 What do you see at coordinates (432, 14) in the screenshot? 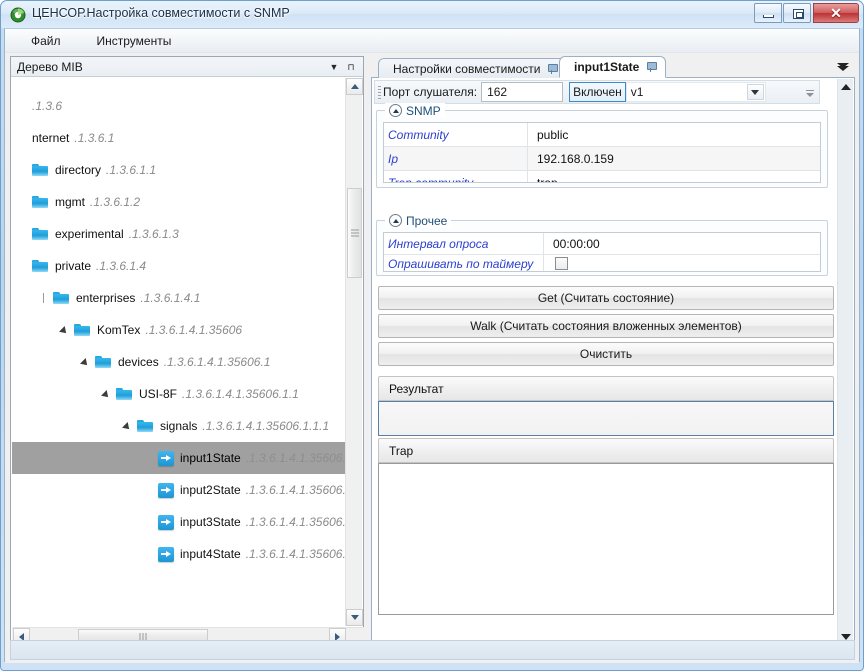
I see `title-bar: ЦЕНСОР.Настройка совместимости с SNMP ✕` at bounding box center [432, 14].